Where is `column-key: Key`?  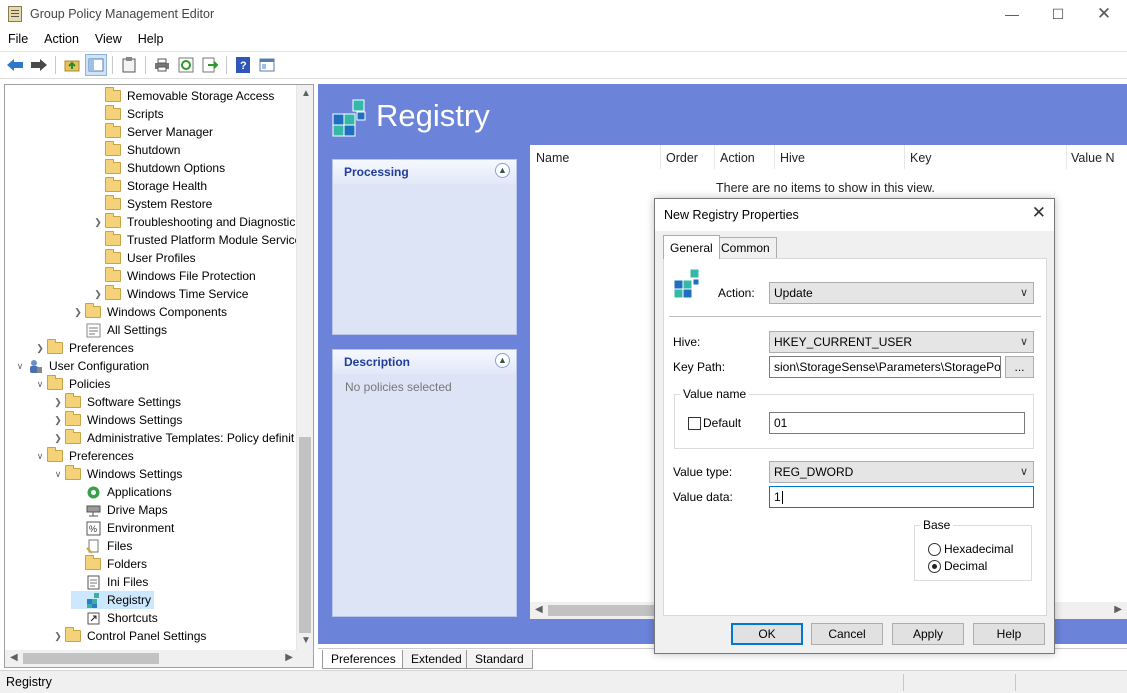
column-key: Key is located at coordinates (921, 158).